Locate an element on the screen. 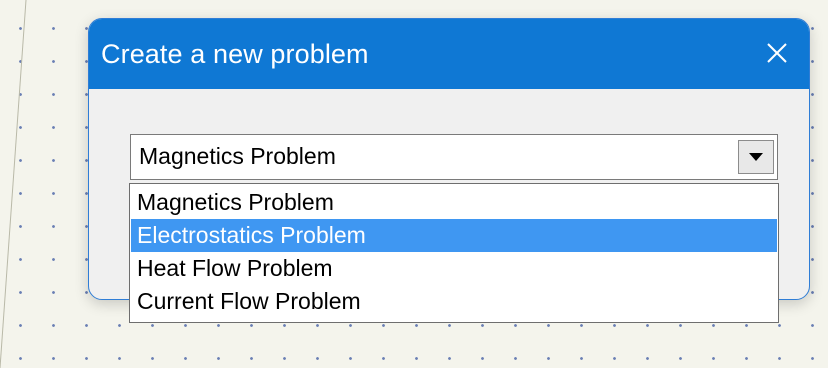 Image resolution: width=828 pixels, height=368 pixels. decorative-line is located at coordinates (13, 184).